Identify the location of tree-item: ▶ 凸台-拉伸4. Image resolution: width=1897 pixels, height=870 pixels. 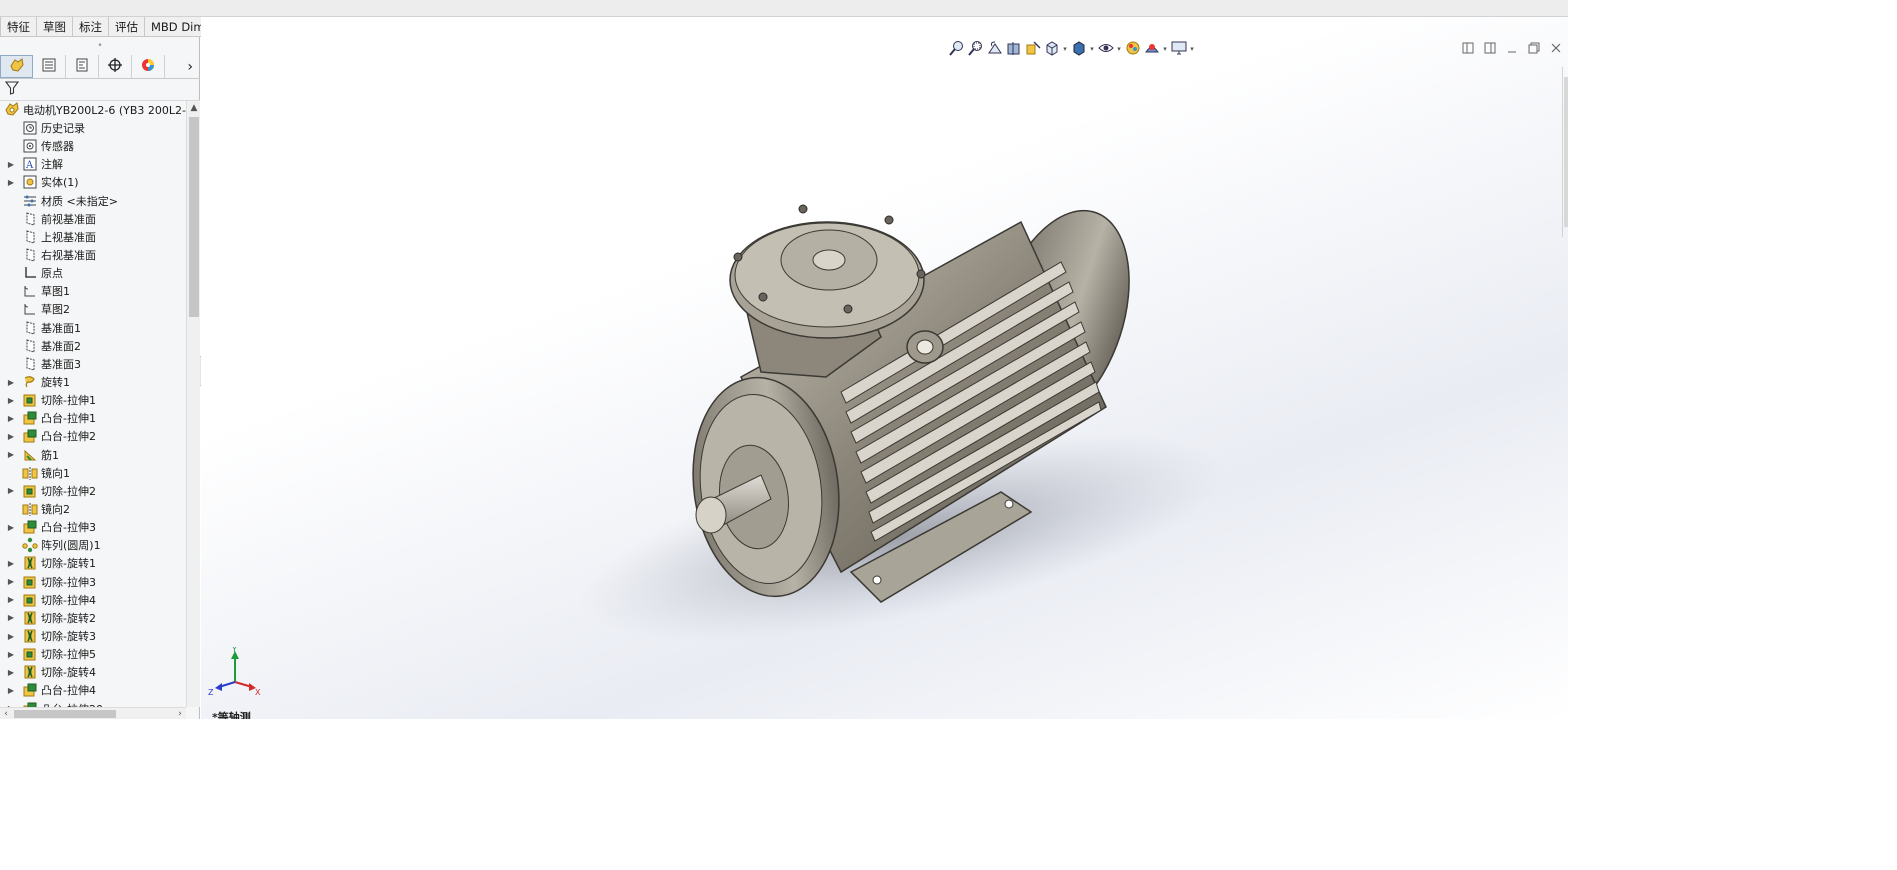
(93, 690).